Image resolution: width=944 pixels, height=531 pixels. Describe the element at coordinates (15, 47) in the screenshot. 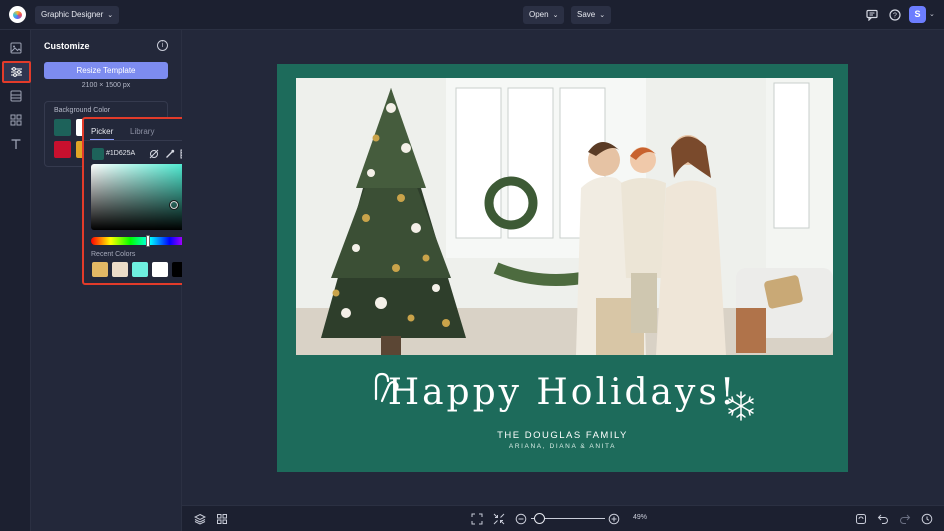

I see `image-icon` at that location.